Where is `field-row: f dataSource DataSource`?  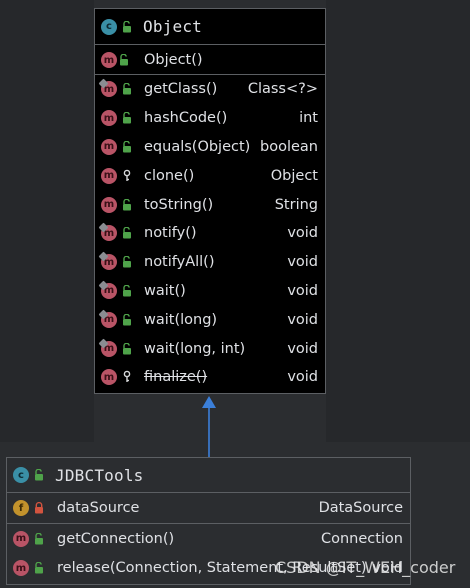 field-row: f dataSource DataSource is located at coordinates (208, 508).